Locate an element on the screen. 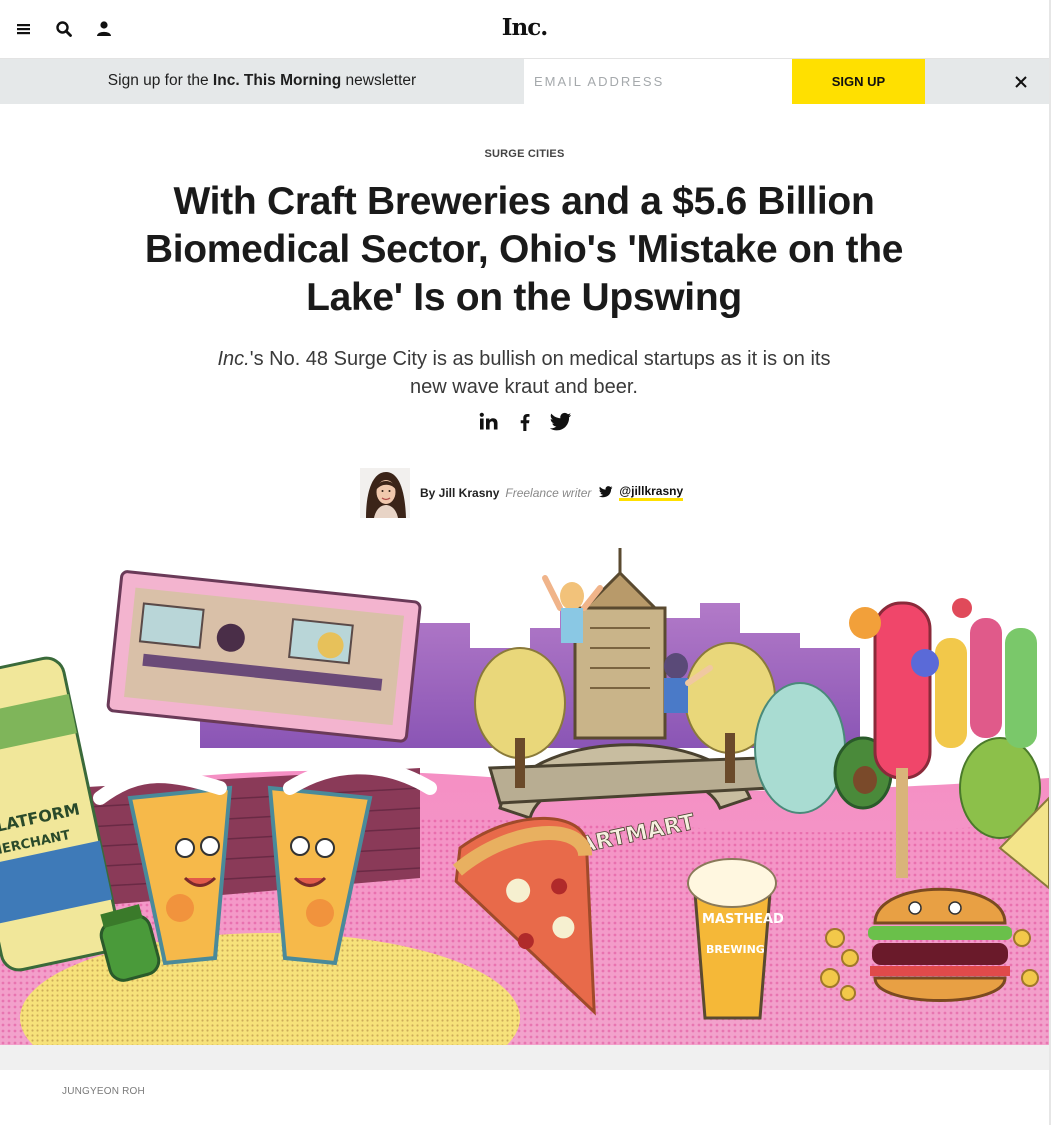 The width and height of the screenshot is (1051, 1125). facebook-icon is located at coordinates (525, 422).